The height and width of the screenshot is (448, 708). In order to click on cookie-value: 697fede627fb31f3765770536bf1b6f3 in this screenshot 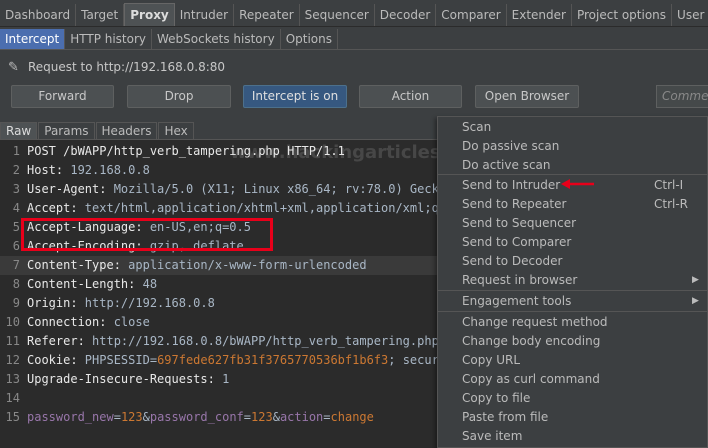, I will do `click(273, 360)`.